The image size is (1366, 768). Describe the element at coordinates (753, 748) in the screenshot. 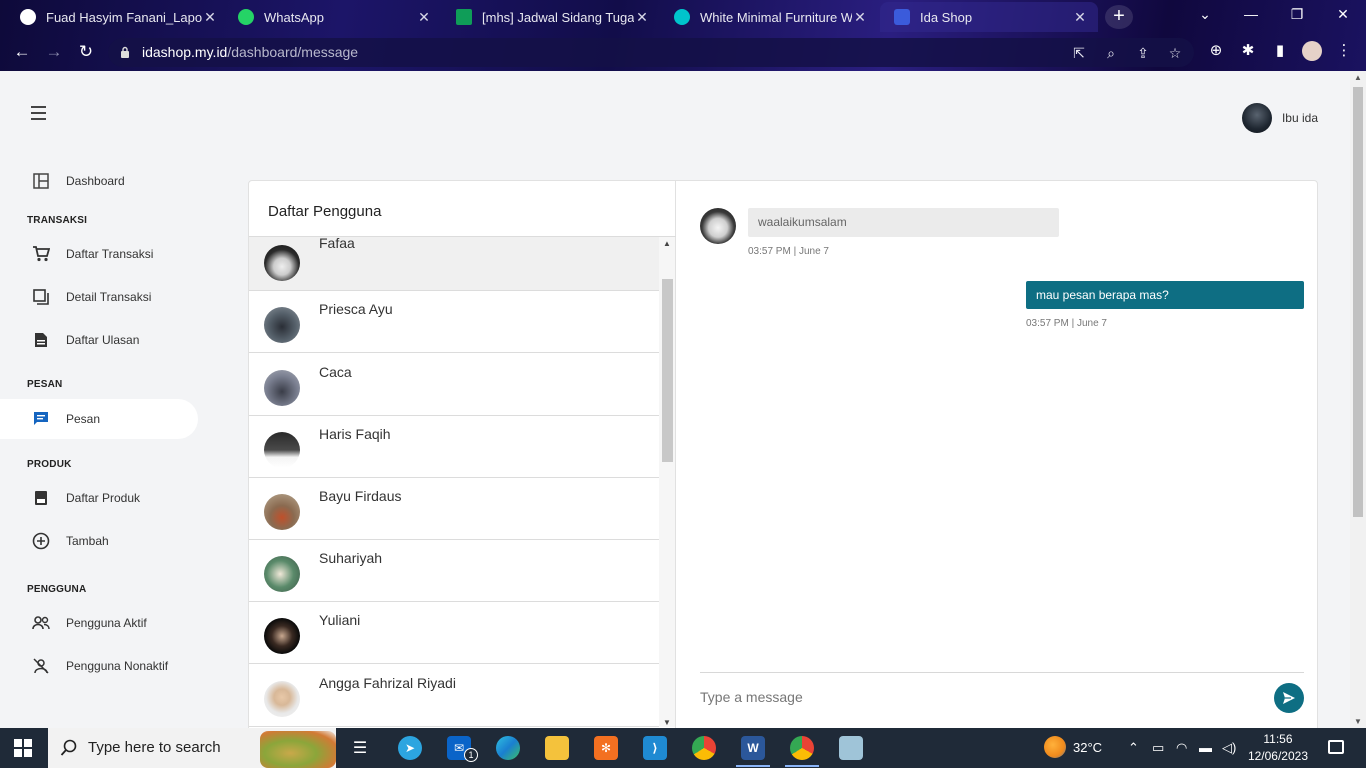

I see `word-icon: W` at that location.